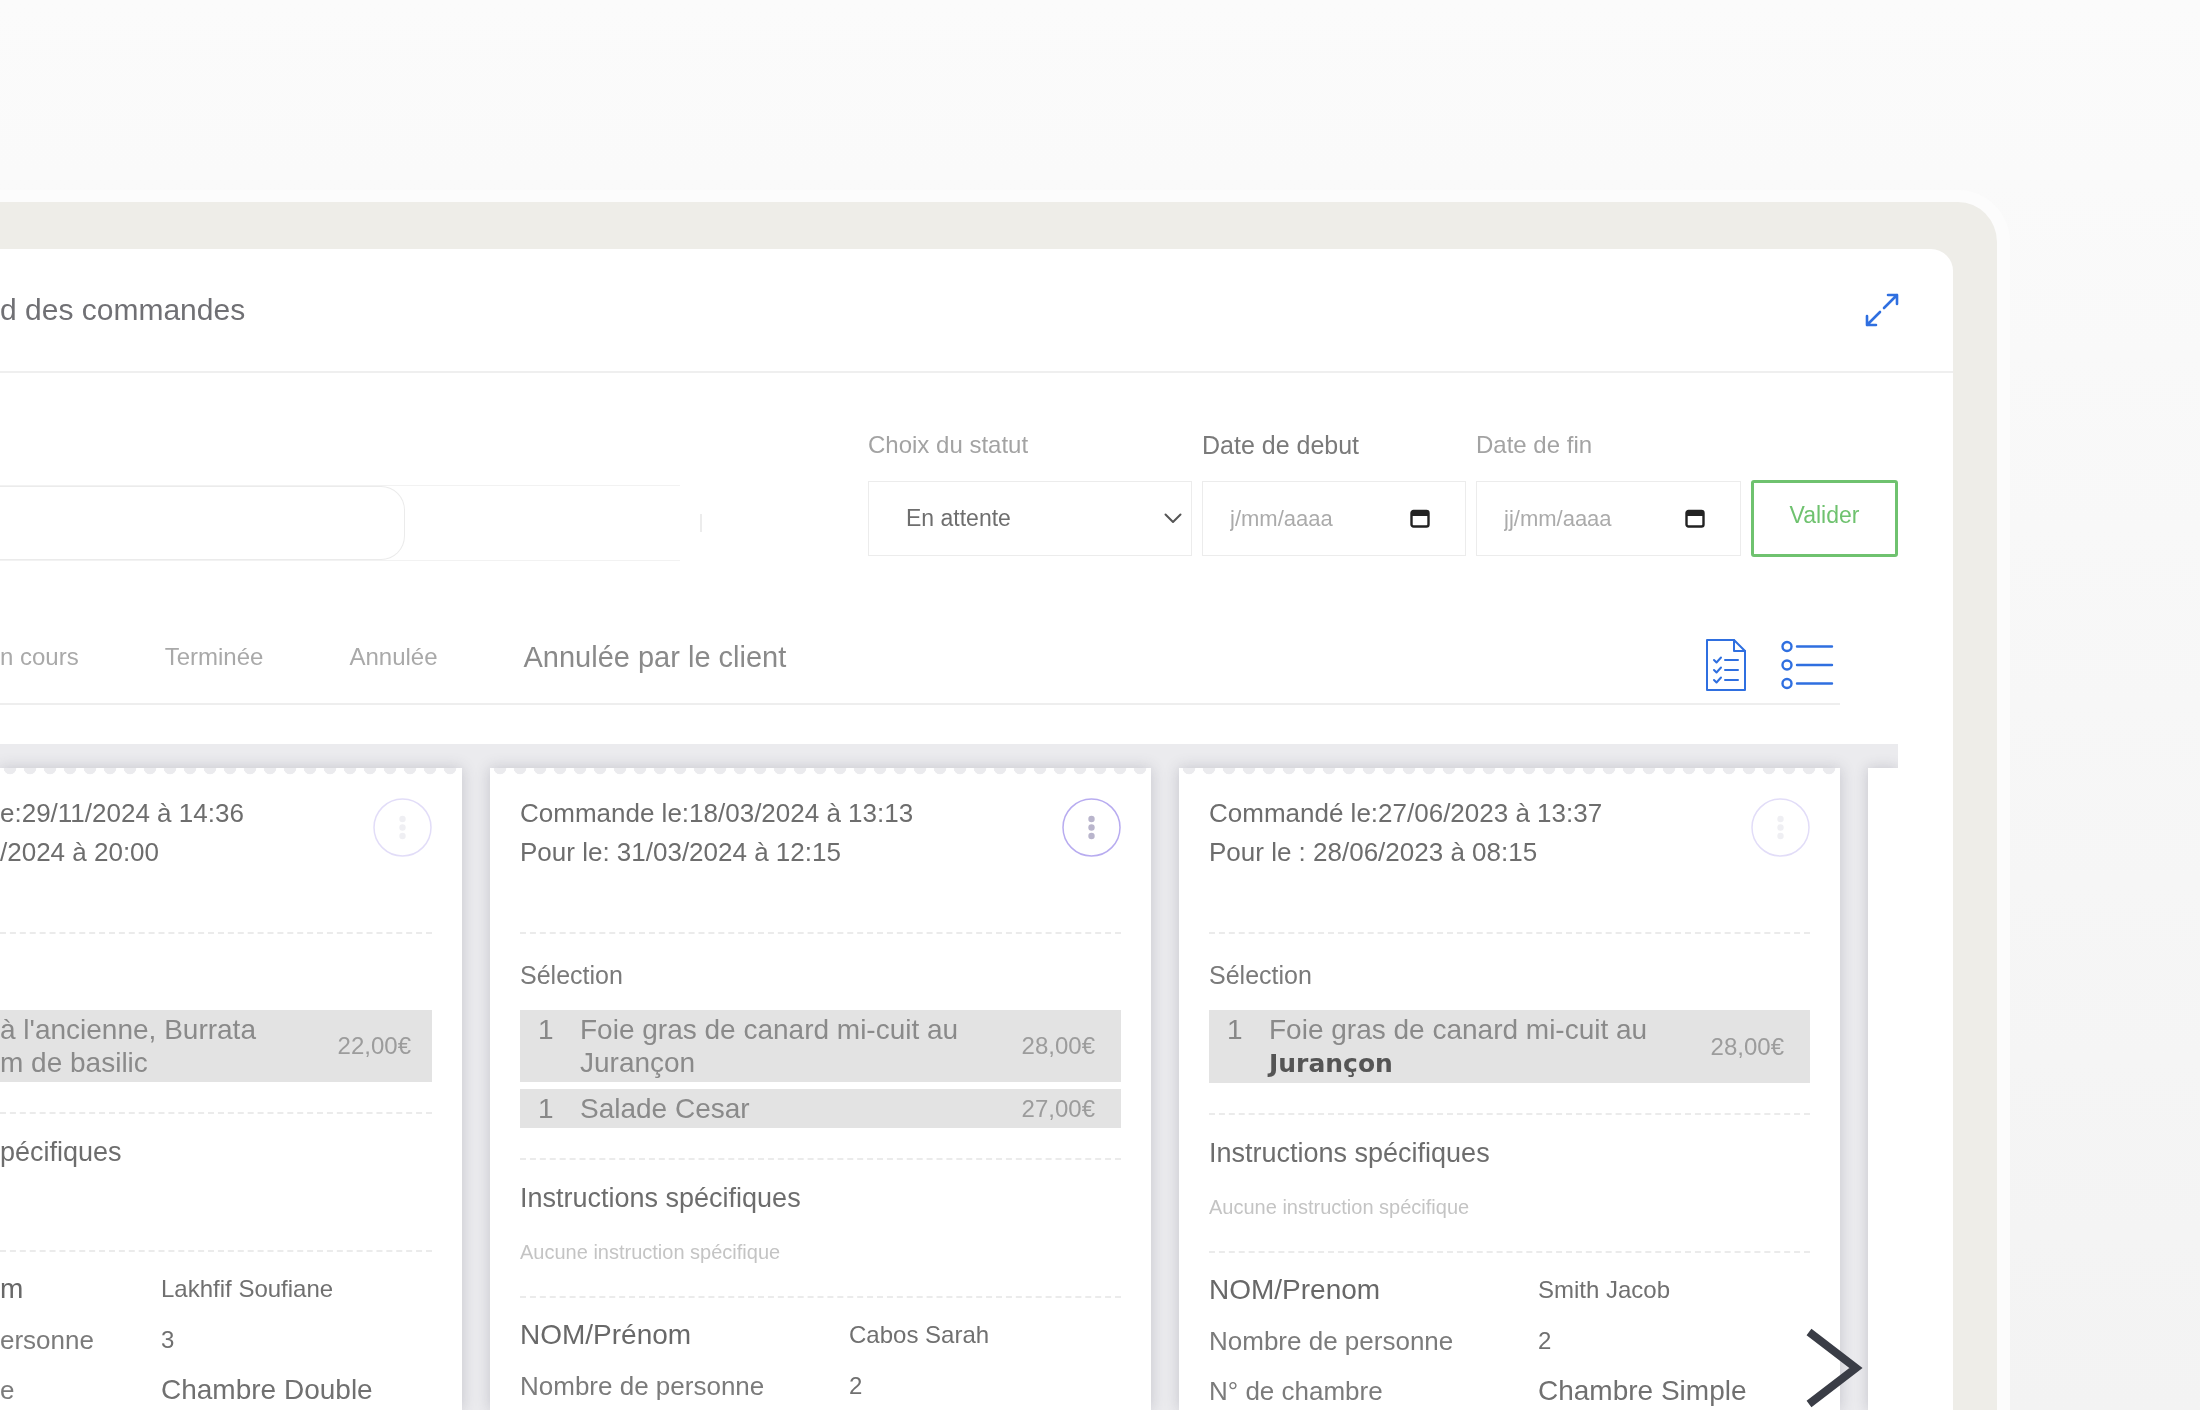 The height and width of the screenshot is (1410, 2200). What do you see at coordinates (665, 1108) in the screenshot?
I see `item-name: Salade Cesar` at bounding box center [665, 1108].